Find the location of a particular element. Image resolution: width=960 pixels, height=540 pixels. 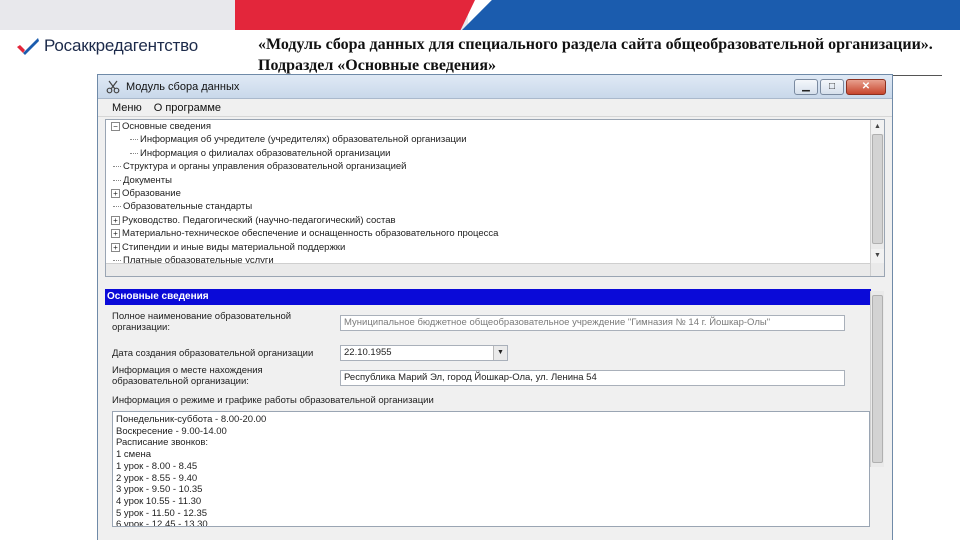

close-button: ✕ is located at coordinates (866, 86).